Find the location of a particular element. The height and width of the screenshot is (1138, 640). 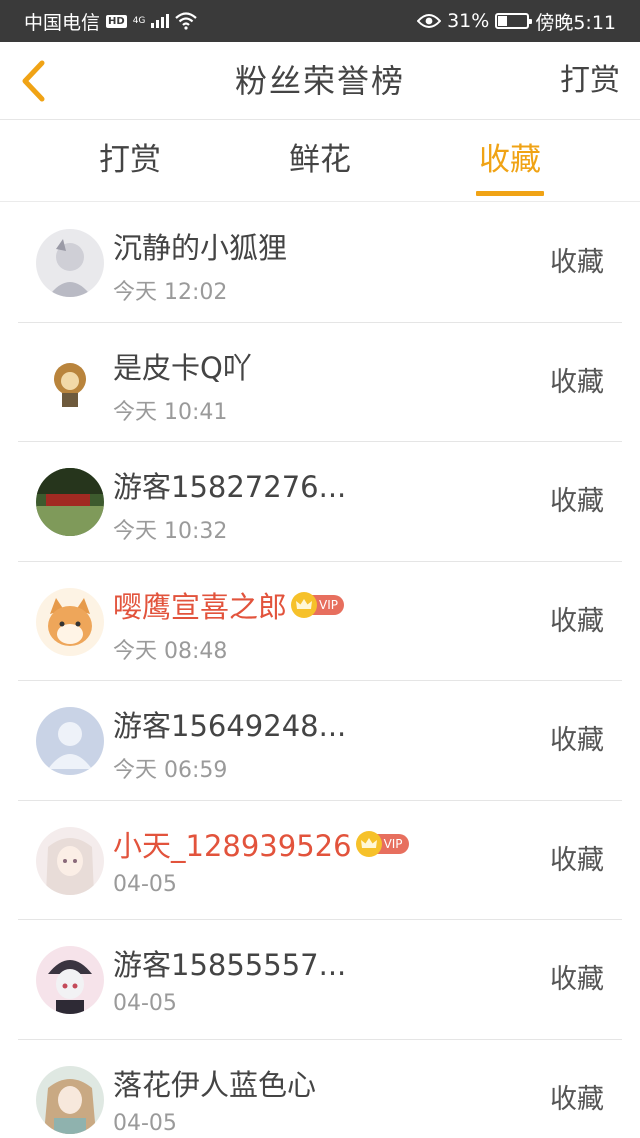

signal-icon is located at coordinates (160, 21).